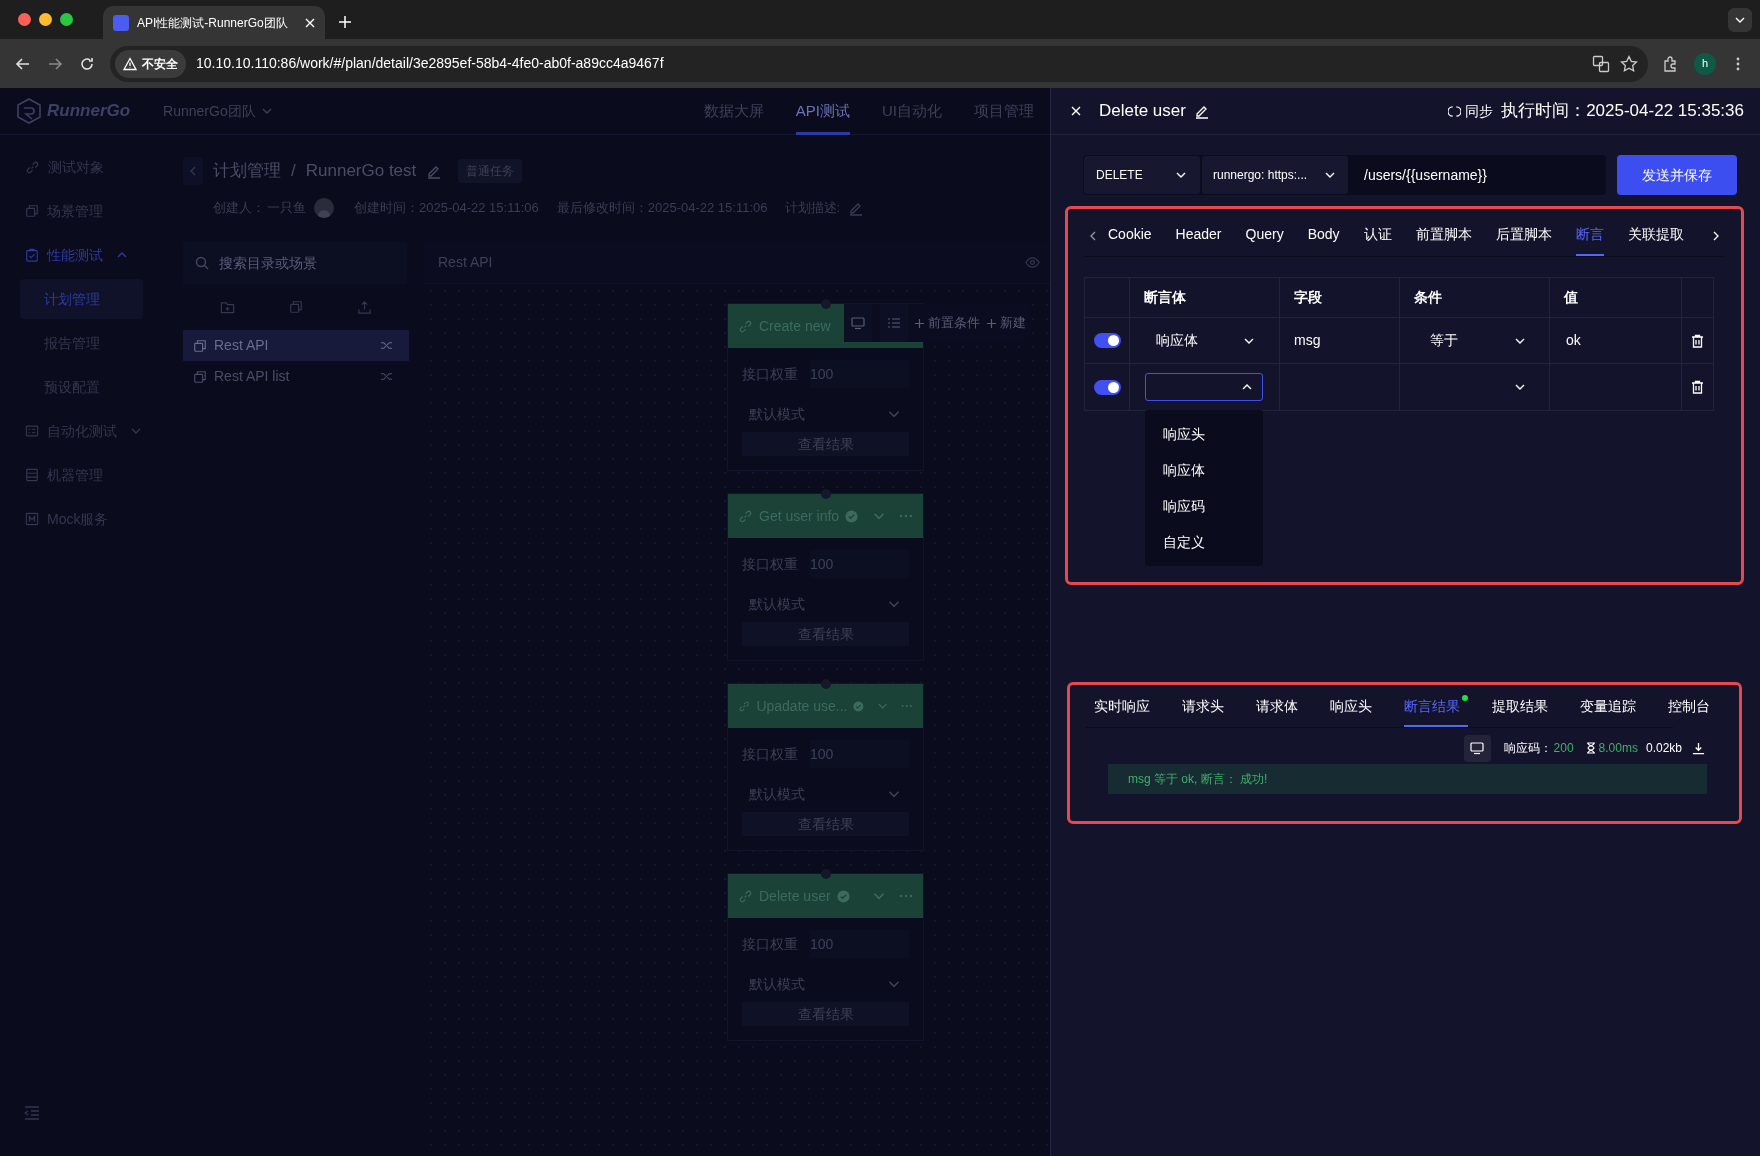 Image resolution: width=1760 pixels, height=1156 pixels. Describe the element at coordinates (32, 431) in the screenshot. I see `list-window-icon` at that location.